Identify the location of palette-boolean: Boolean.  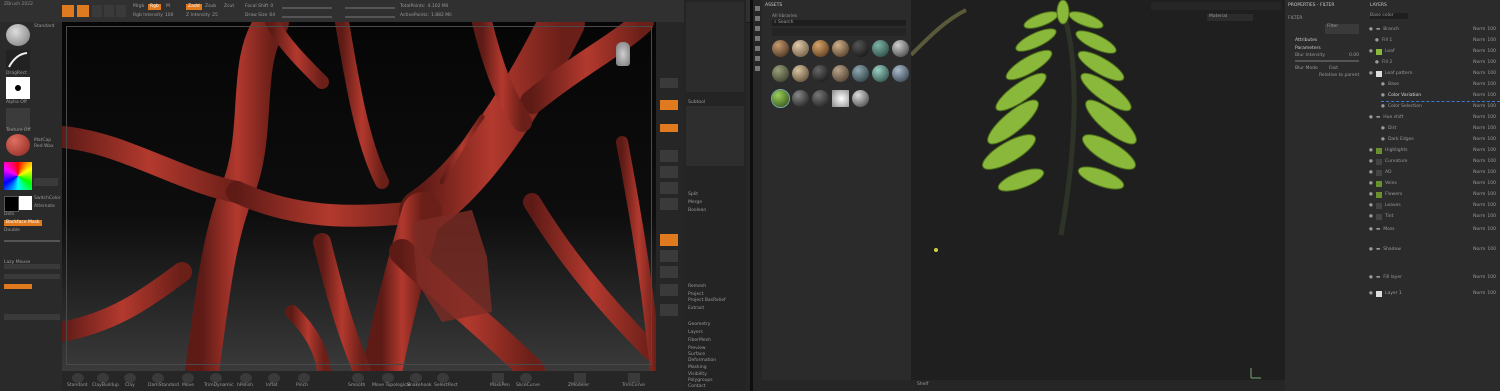
(697, 211).